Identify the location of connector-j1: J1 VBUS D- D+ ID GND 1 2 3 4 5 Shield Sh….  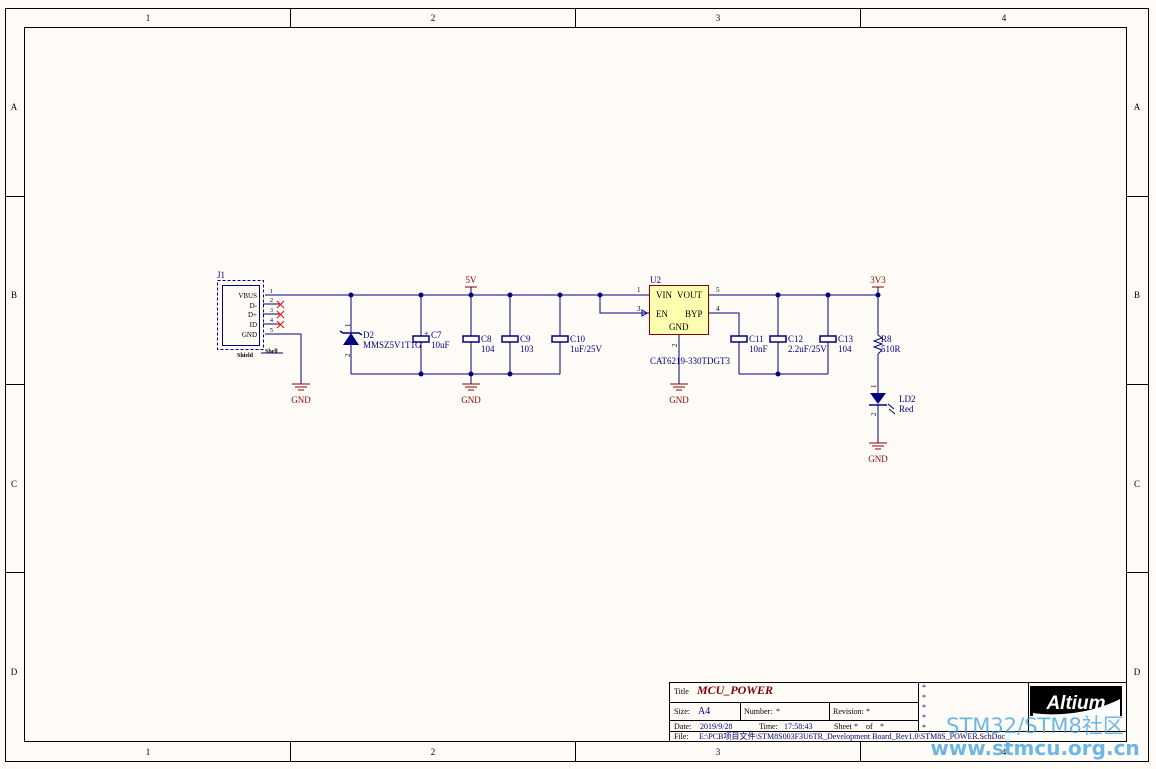
(251, 314).